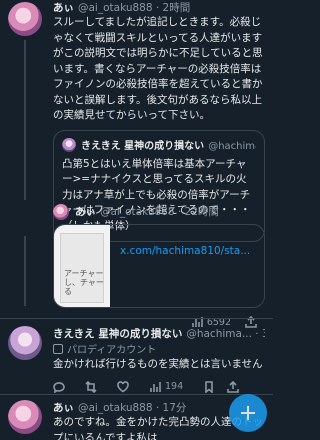 Image resolution: width=320 pixels, height=440 pixels. Describe the element at coordinates (117, 333) in the screenshot. I see `display-name: きえきえ 星神の成り損ない` at that location.